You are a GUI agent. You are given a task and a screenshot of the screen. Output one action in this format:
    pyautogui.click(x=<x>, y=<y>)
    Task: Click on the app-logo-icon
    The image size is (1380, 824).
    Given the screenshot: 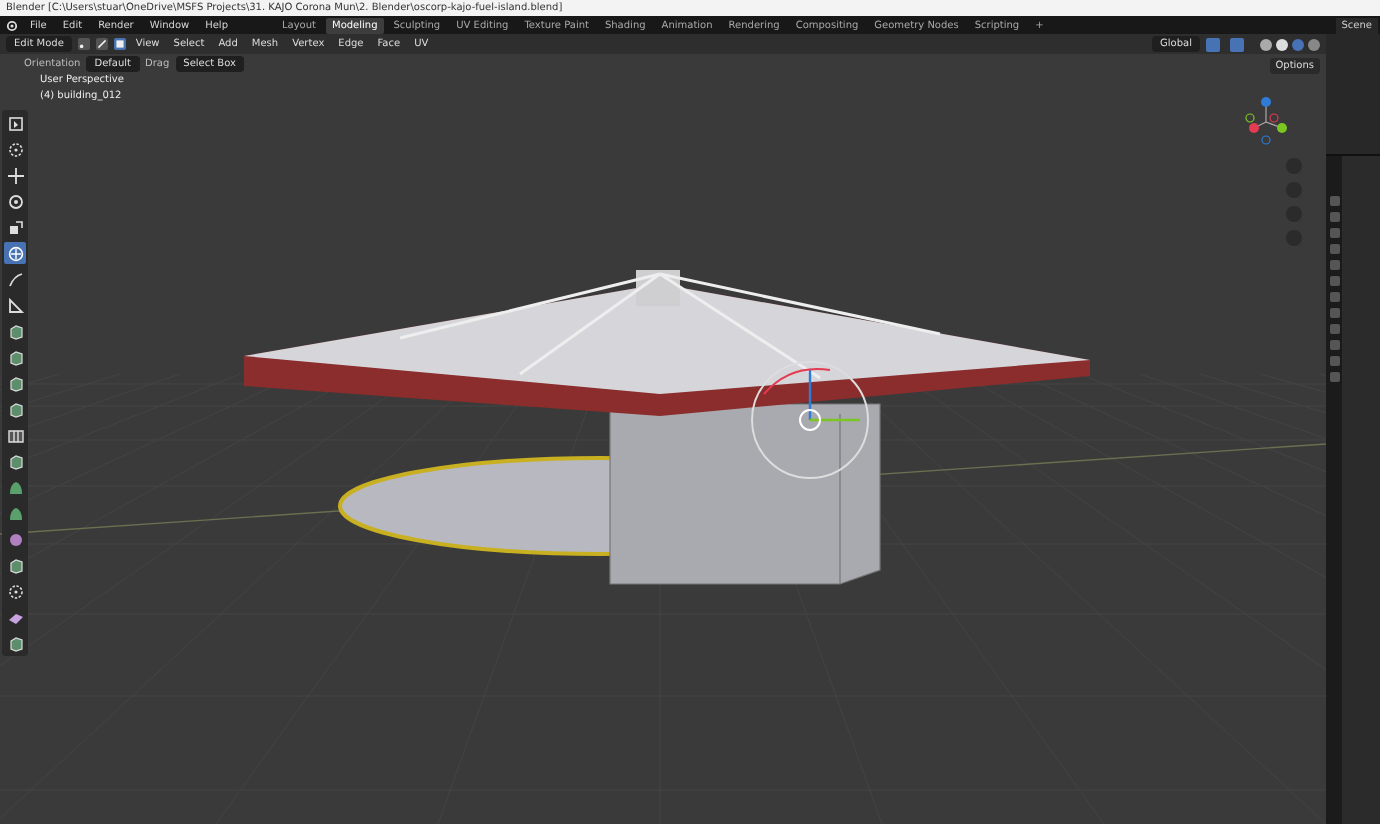 What is the action you would take?
    pyautogui.click(x=12, y=25)
    